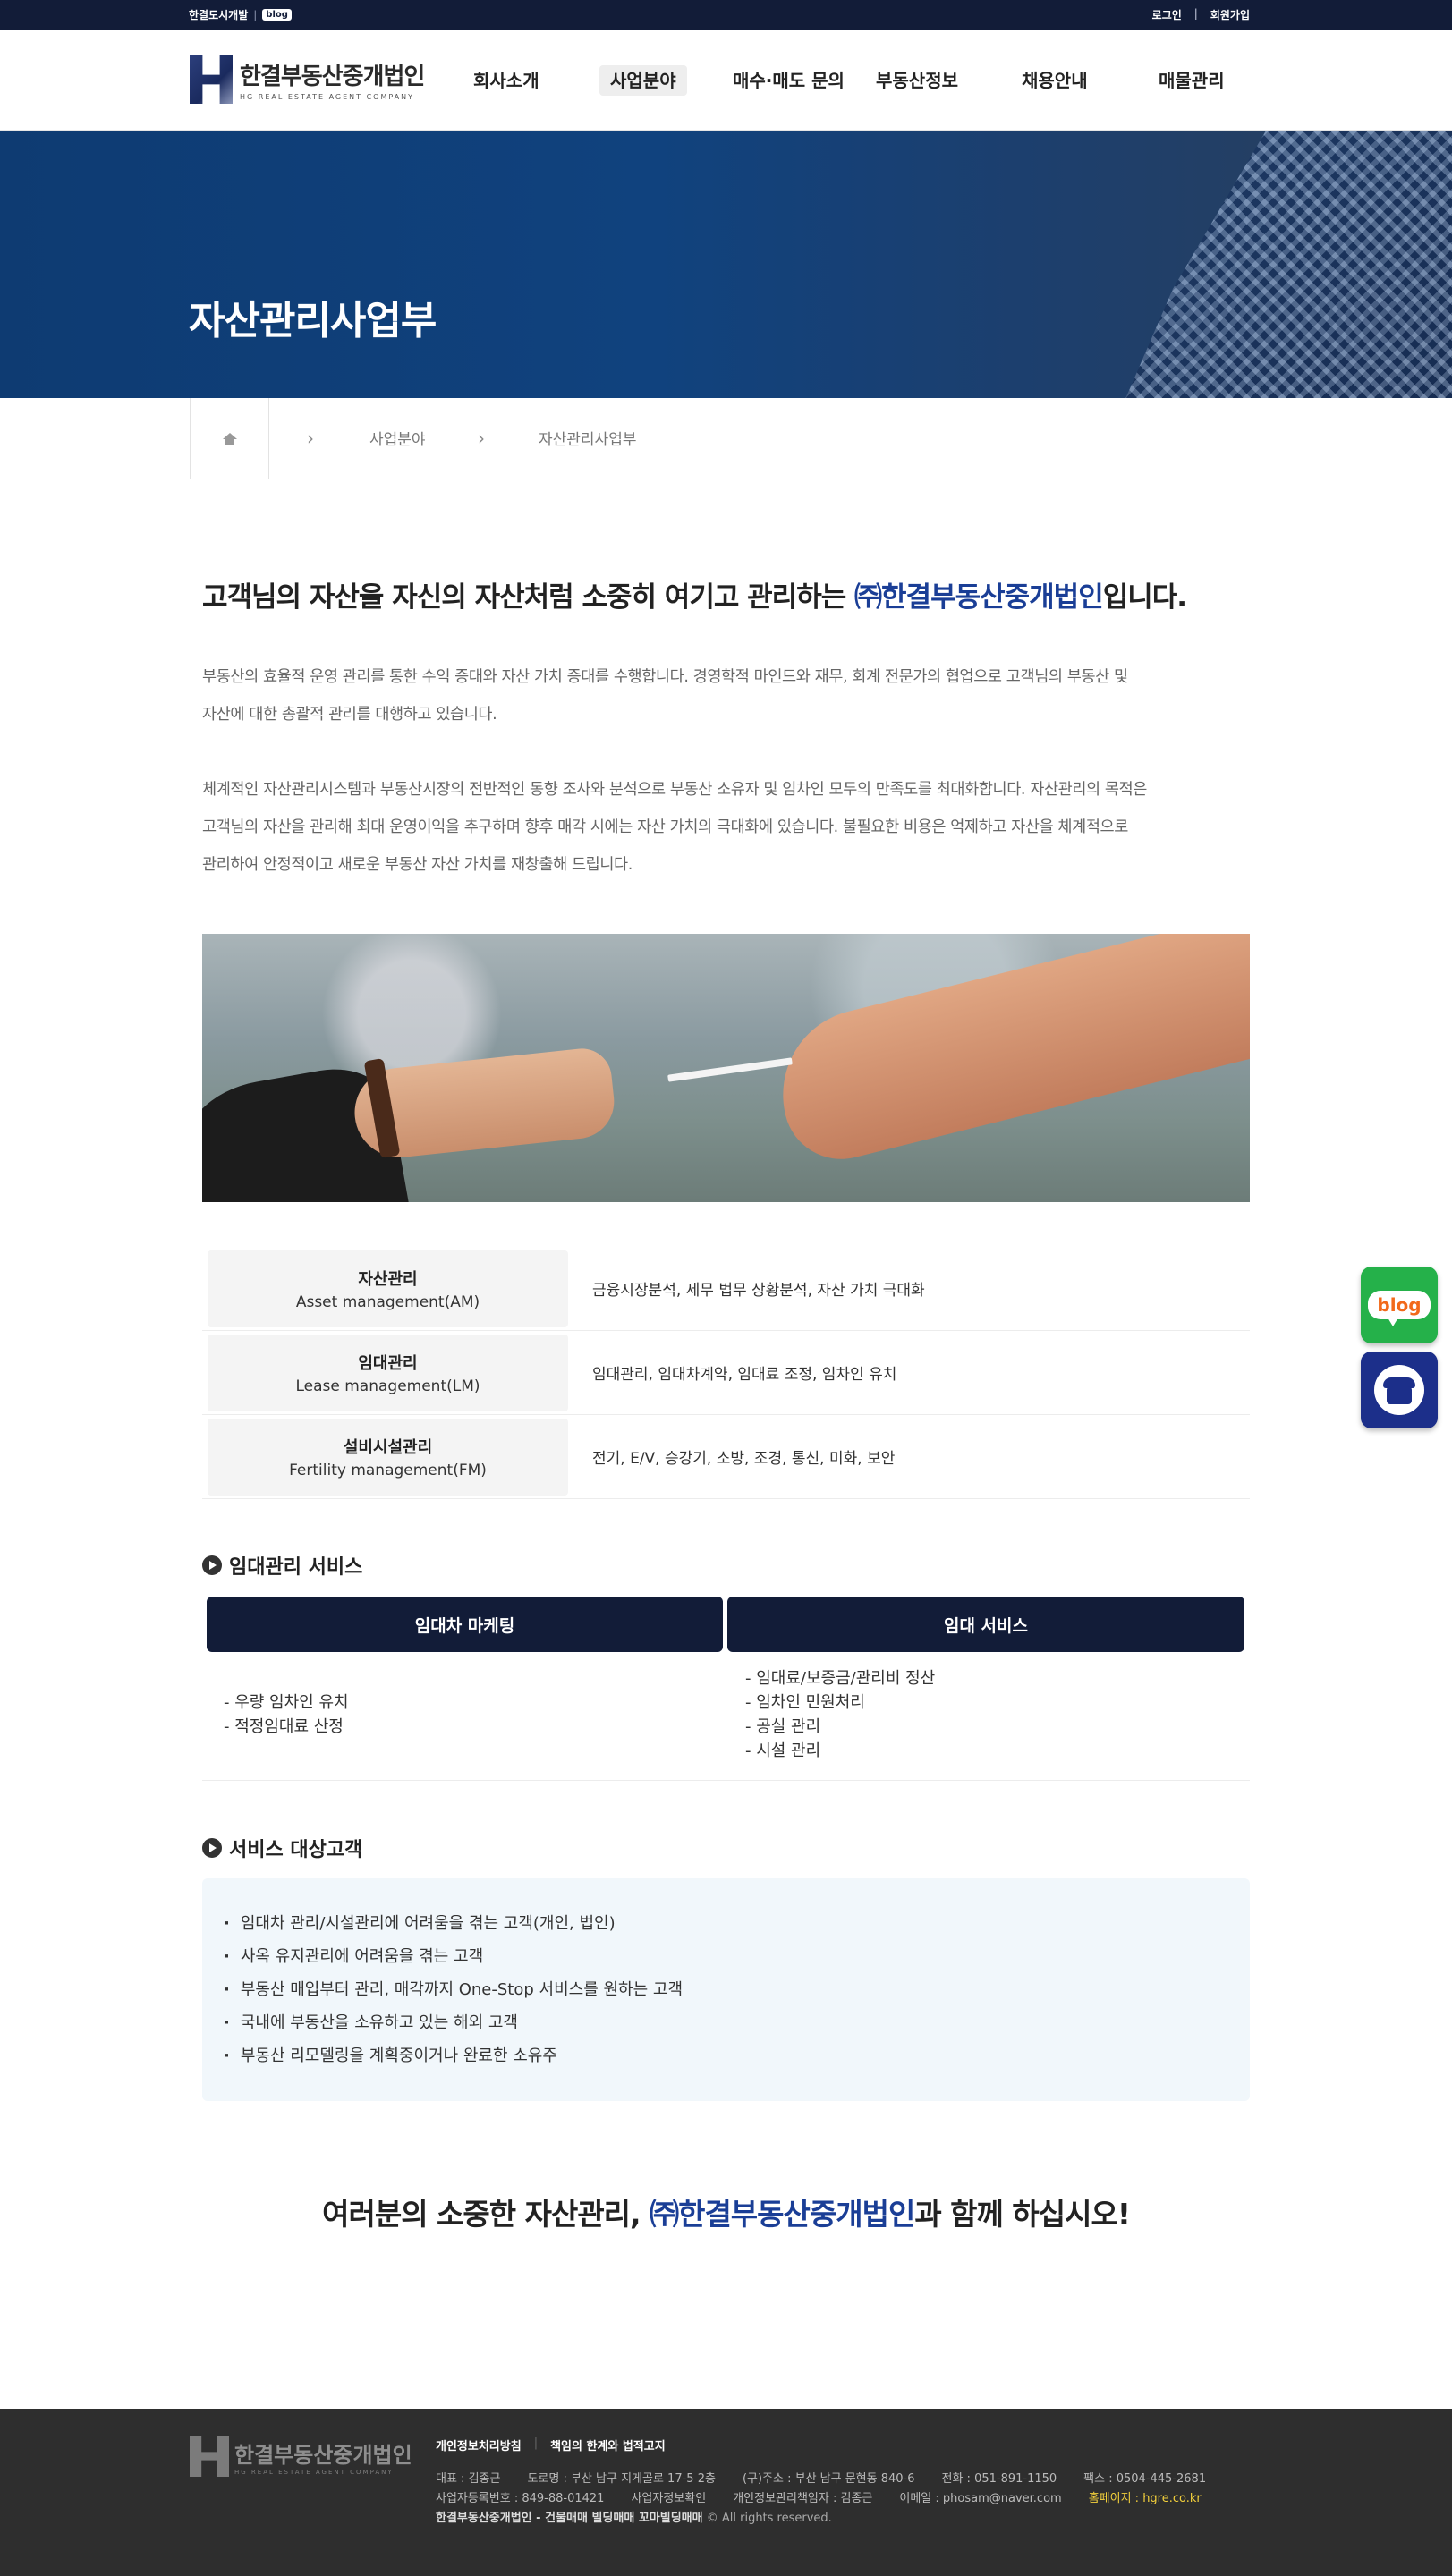 This screenshot has width=1452, height=2576. I want to click on legal-notice-link: 책임의 한계와 법적고지, so click(608, 2444).